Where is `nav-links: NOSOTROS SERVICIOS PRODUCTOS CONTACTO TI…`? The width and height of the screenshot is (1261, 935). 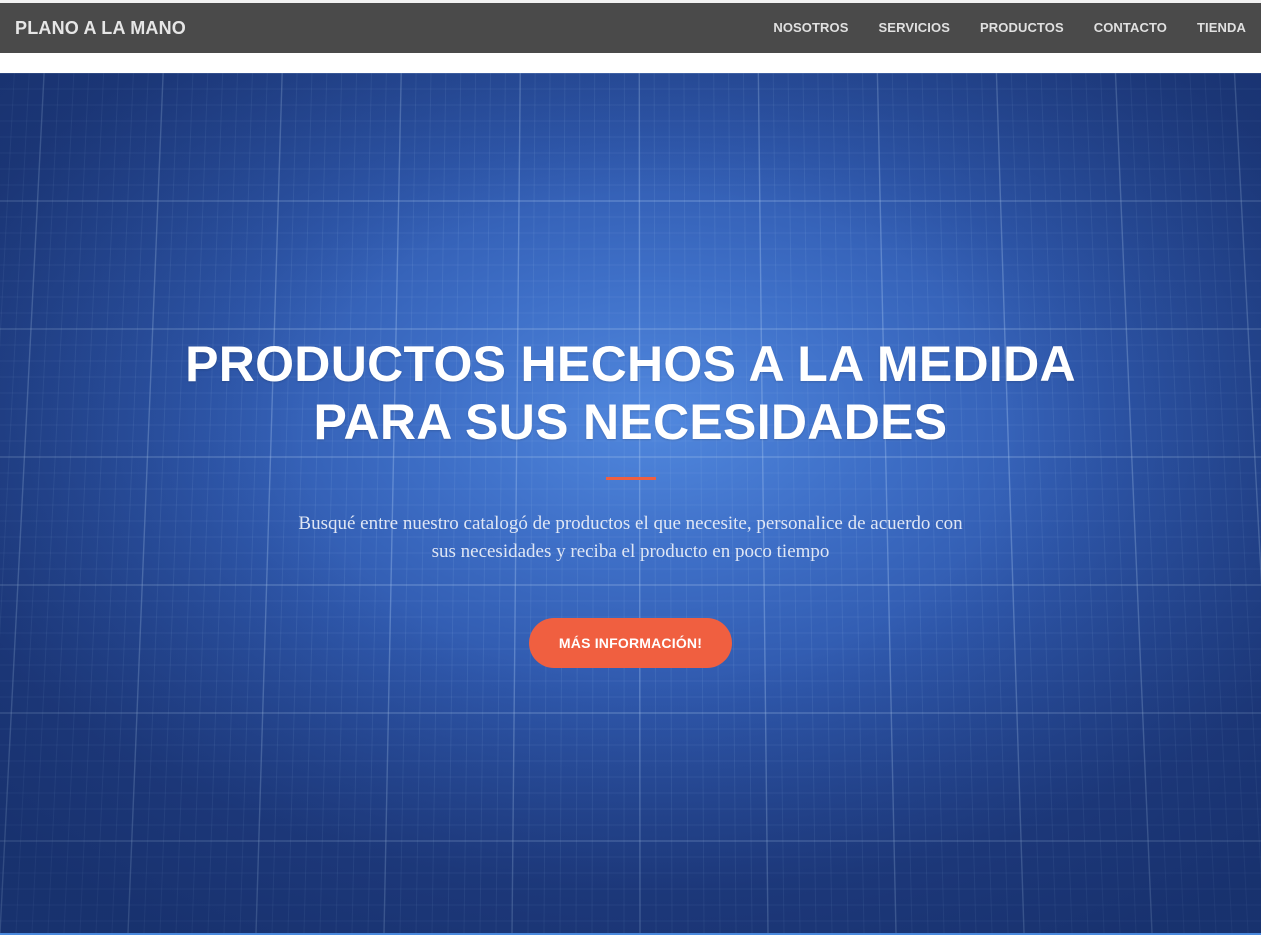 nav-links: NOSOTROS SERVICIOS PRODUCTOS CONTACTO TI… is located at coordinates (1009, 28).